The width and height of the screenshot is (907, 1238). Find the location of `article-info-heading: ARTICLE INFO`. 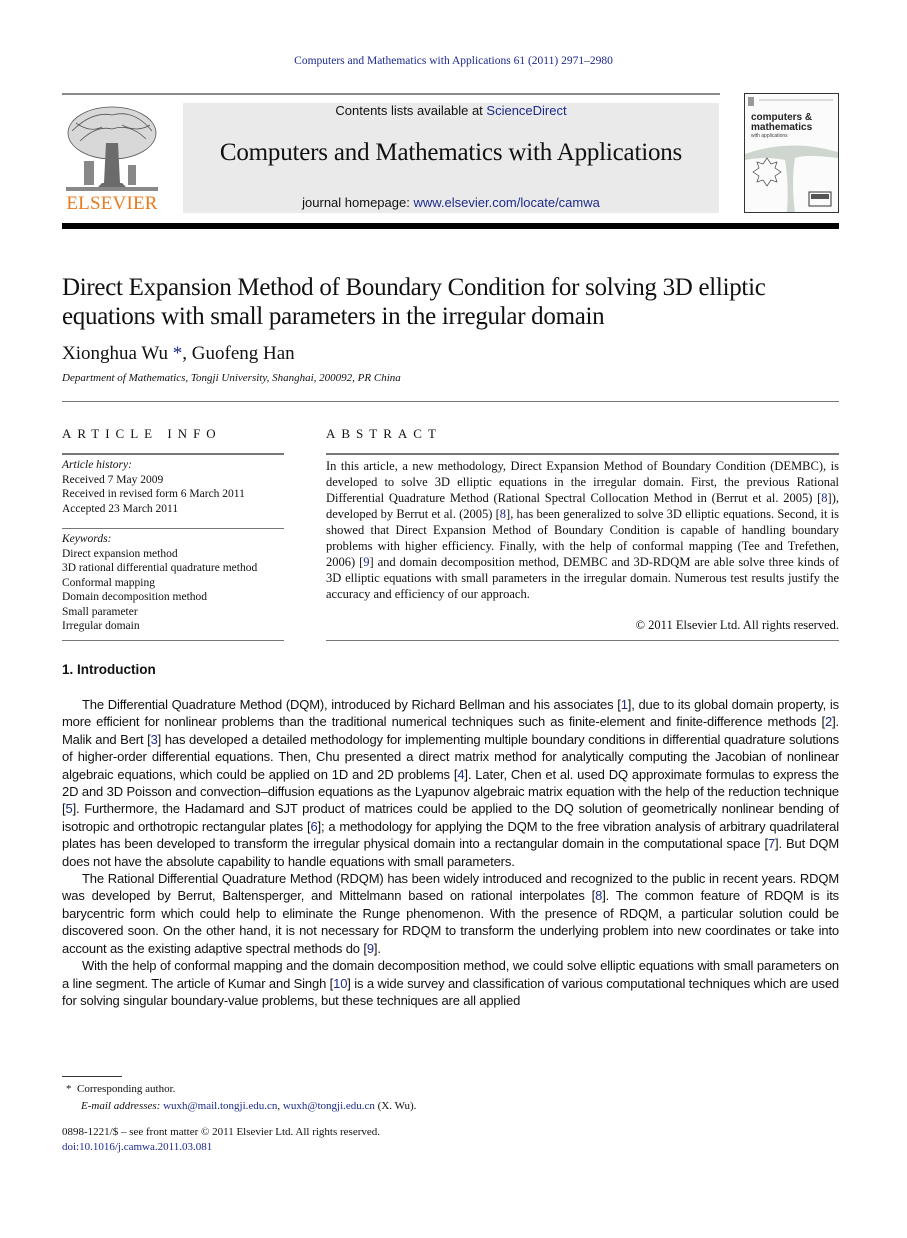

article-info-heading: ARTICLE INFO is located at coordinates (142, 433).